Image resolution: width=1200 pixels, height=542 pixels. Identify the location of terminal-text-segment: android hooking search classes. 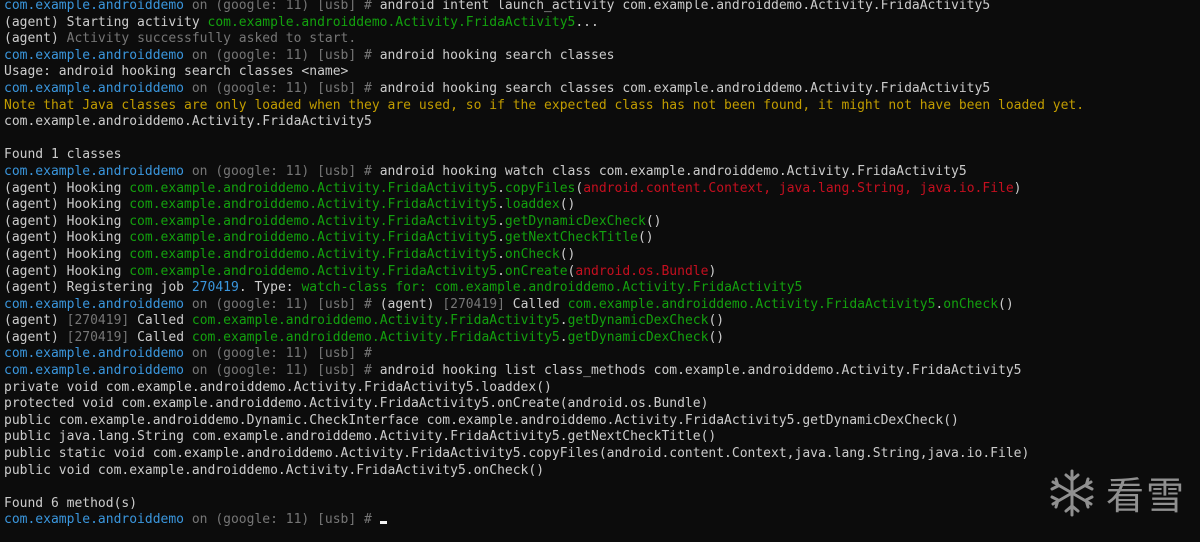
(497, 55).